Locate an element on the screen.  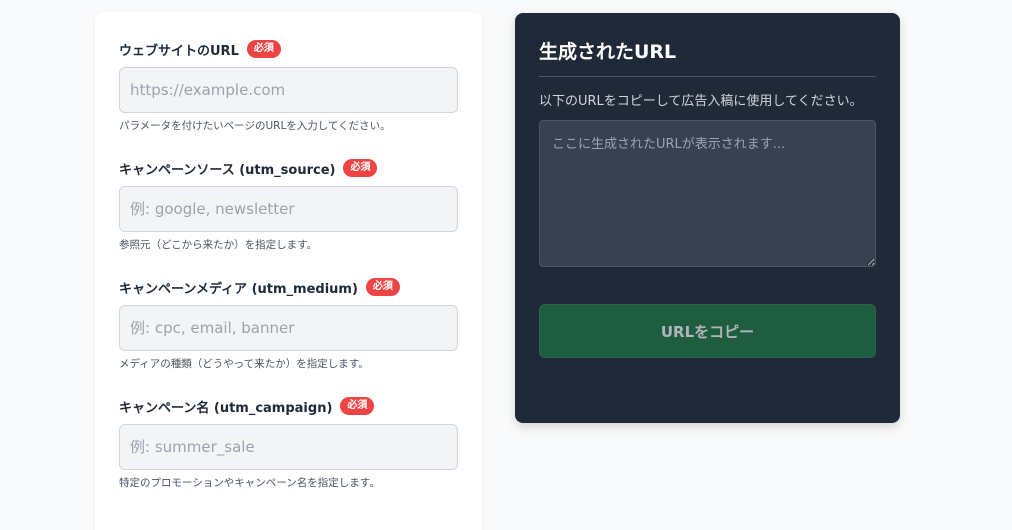
generated-url-output is located at coordinates (707, 193).